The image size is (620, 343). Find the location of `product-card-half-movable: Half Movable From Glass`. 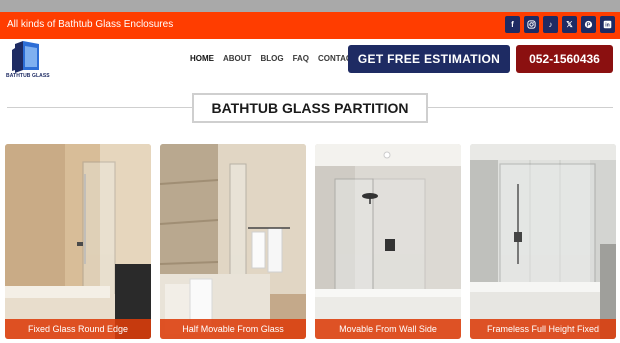

product-card-half-movable: Half Movable From Glass is located at coordinates (233, 241).